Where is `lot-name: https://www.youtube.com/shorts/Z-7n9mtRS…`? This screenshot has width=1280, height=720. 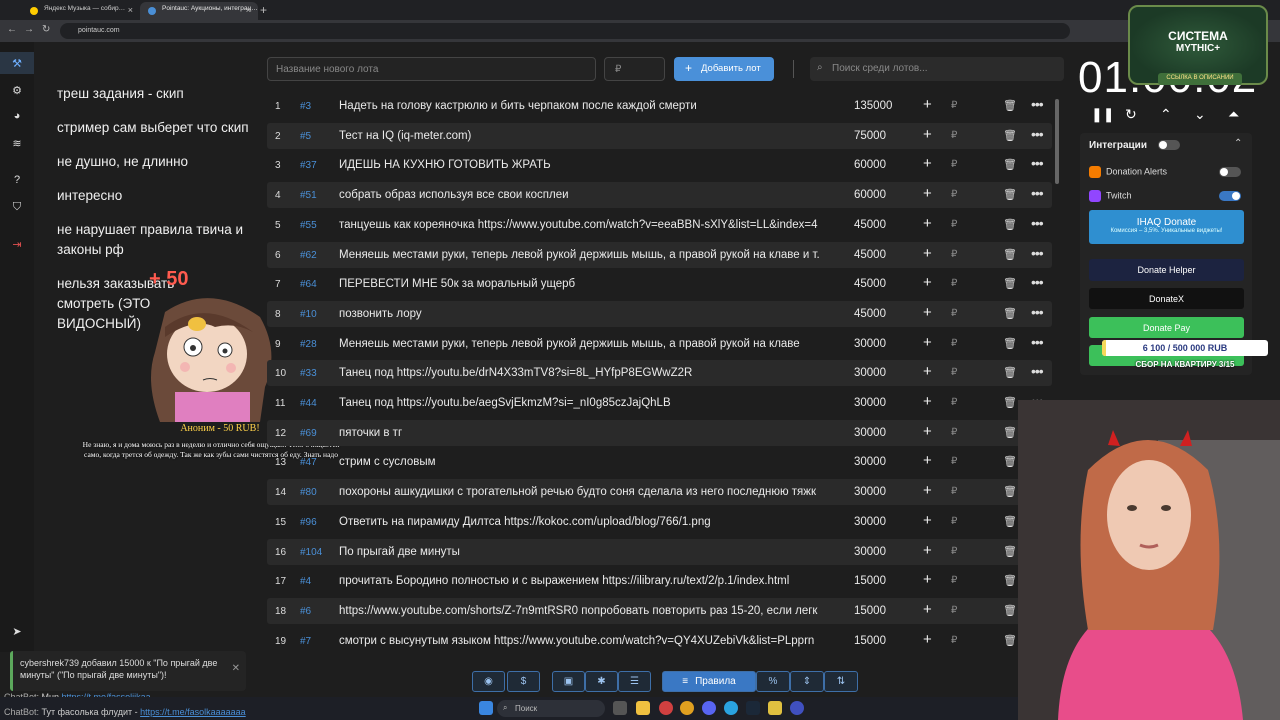 lot-name: https://www.youtube.com/shorts/Z-7n9mtRS… is located at coordinates (584, 611).